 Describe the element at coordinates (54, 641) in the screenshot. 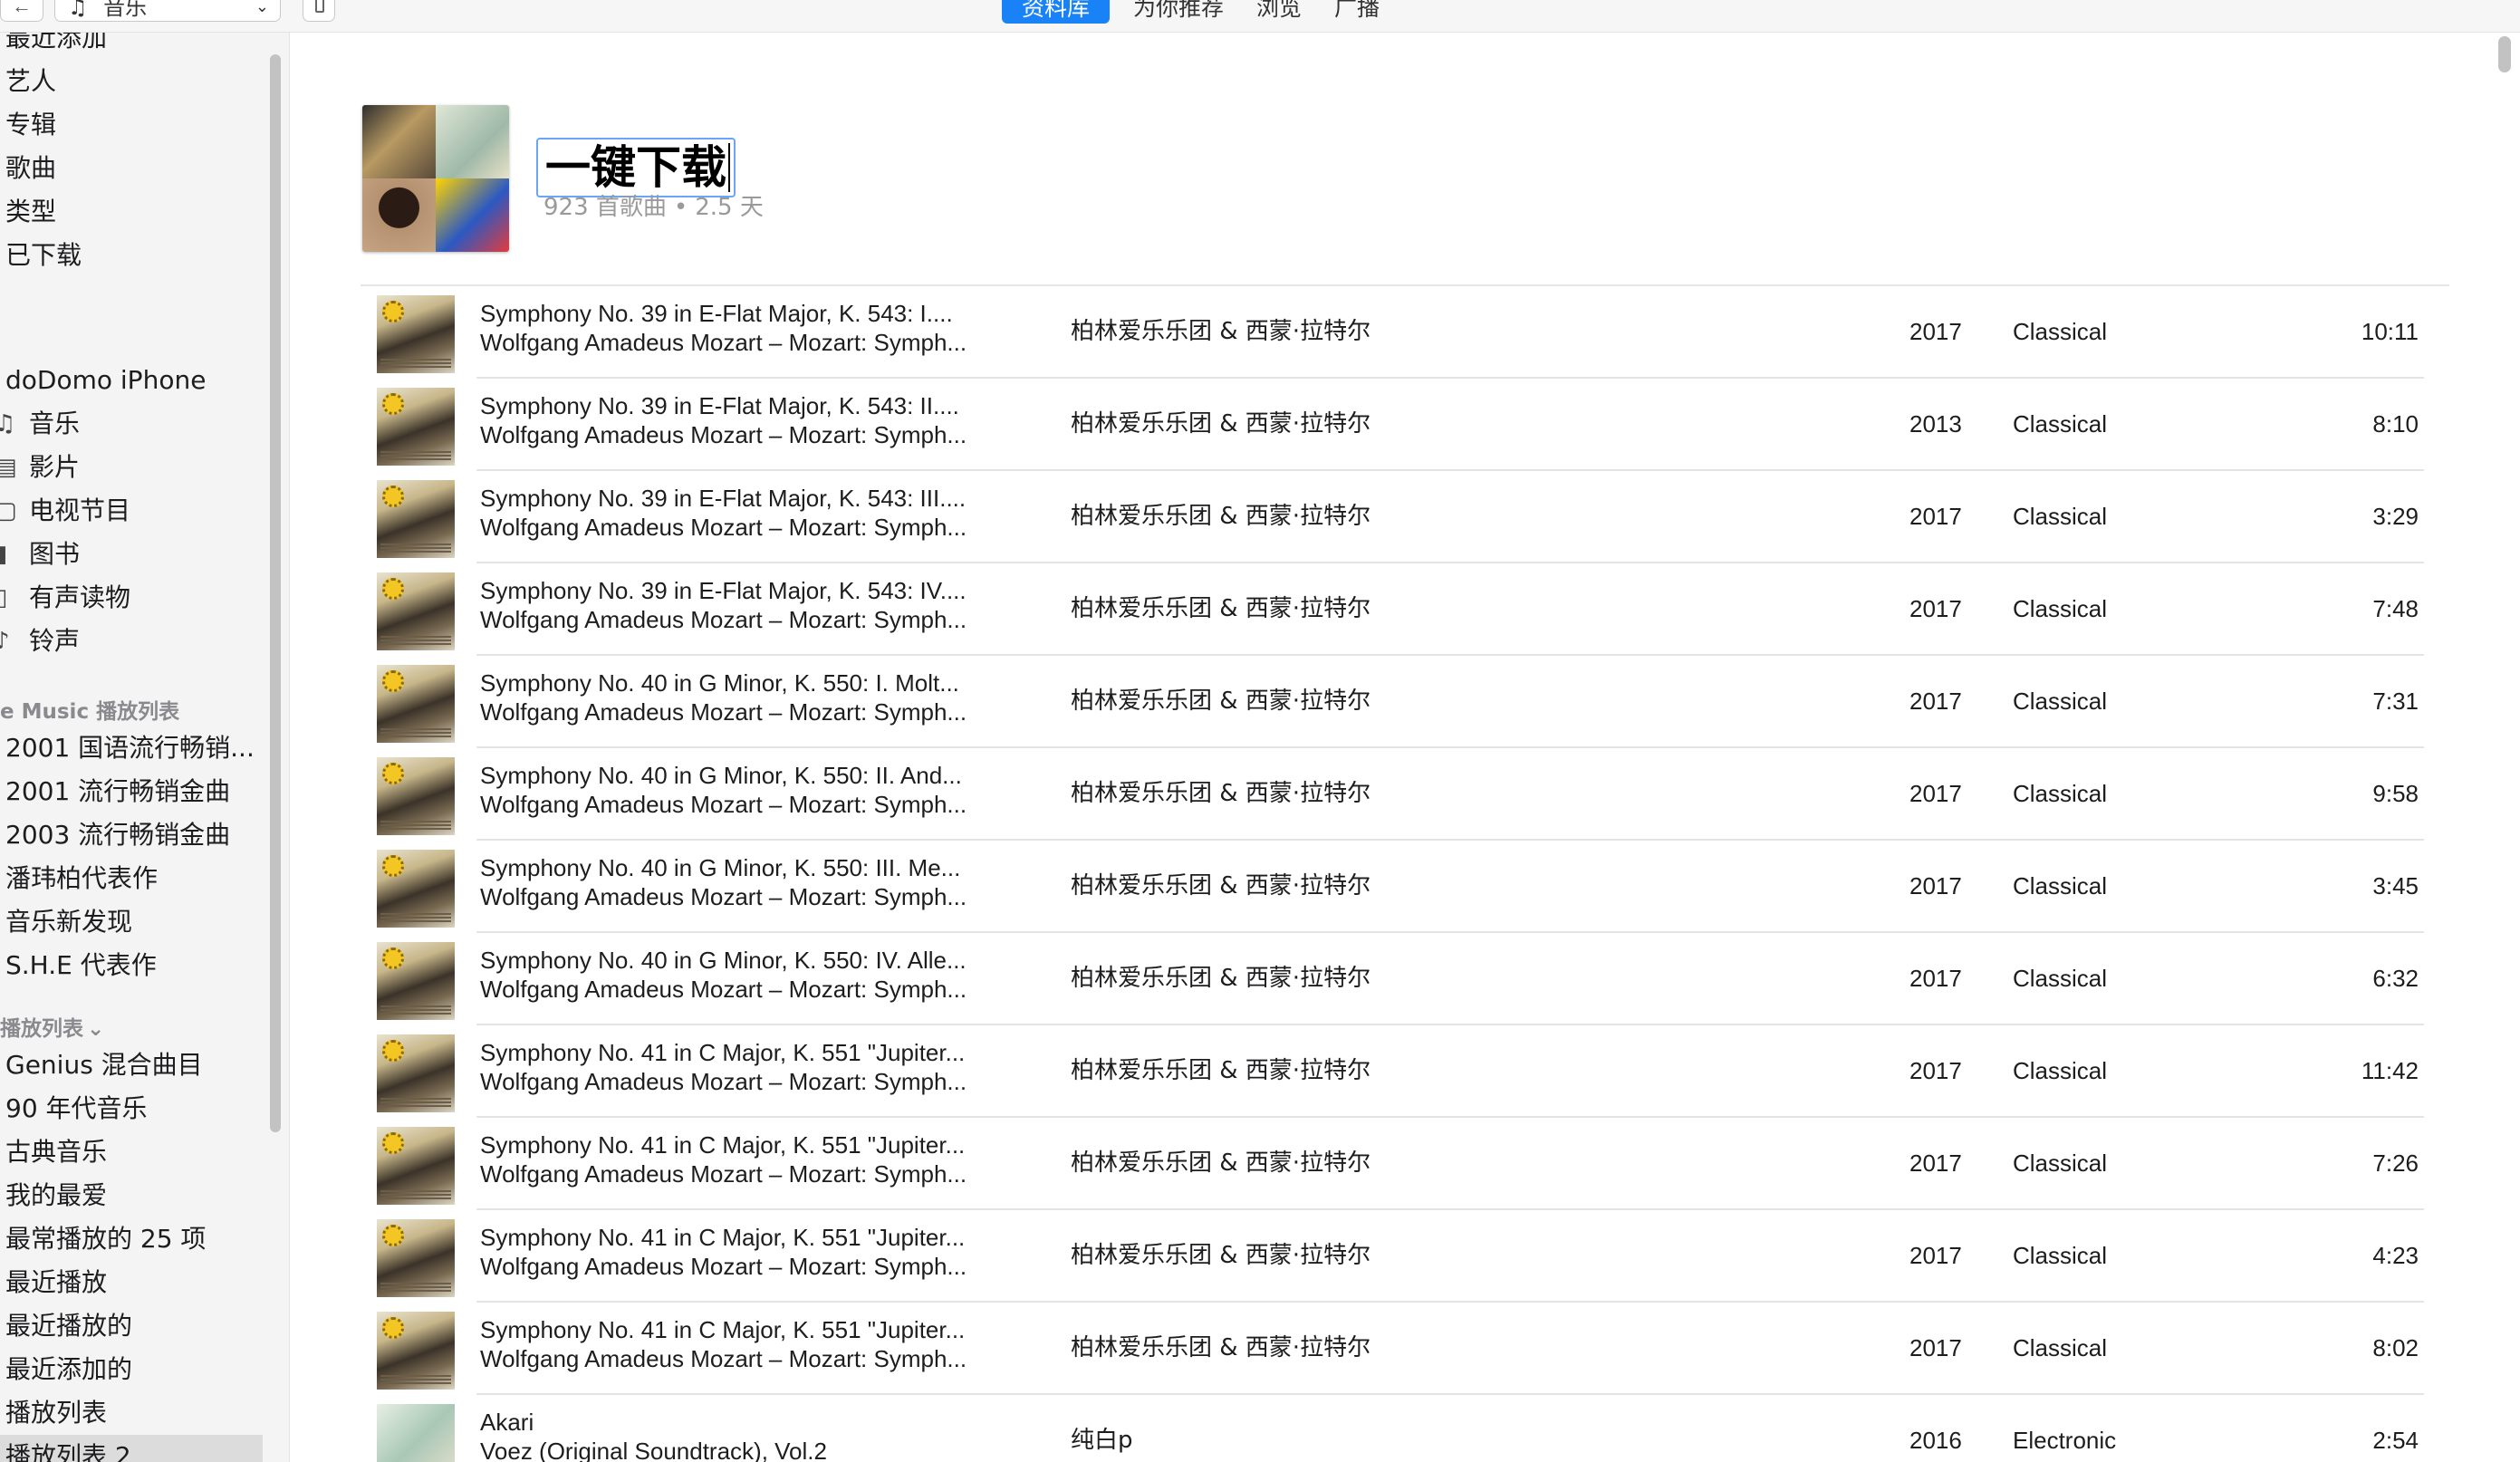

I see `sidebar-item-device: 铃声` at that location.